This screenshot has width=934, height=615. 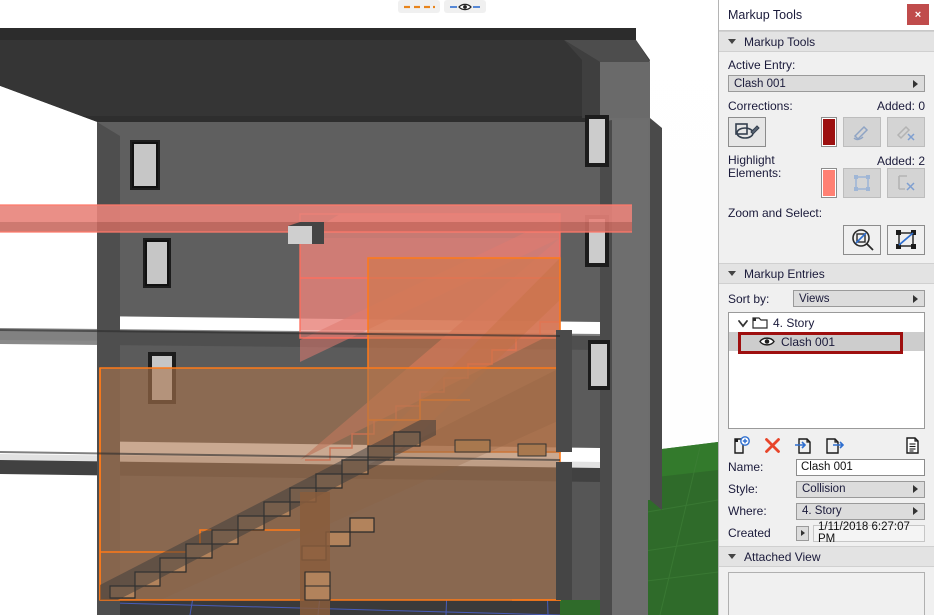 What do you see at coordinates (765, 15) in the screenshot?
I see `palette-title: Markup Tools` at bounding box center [765, 15].